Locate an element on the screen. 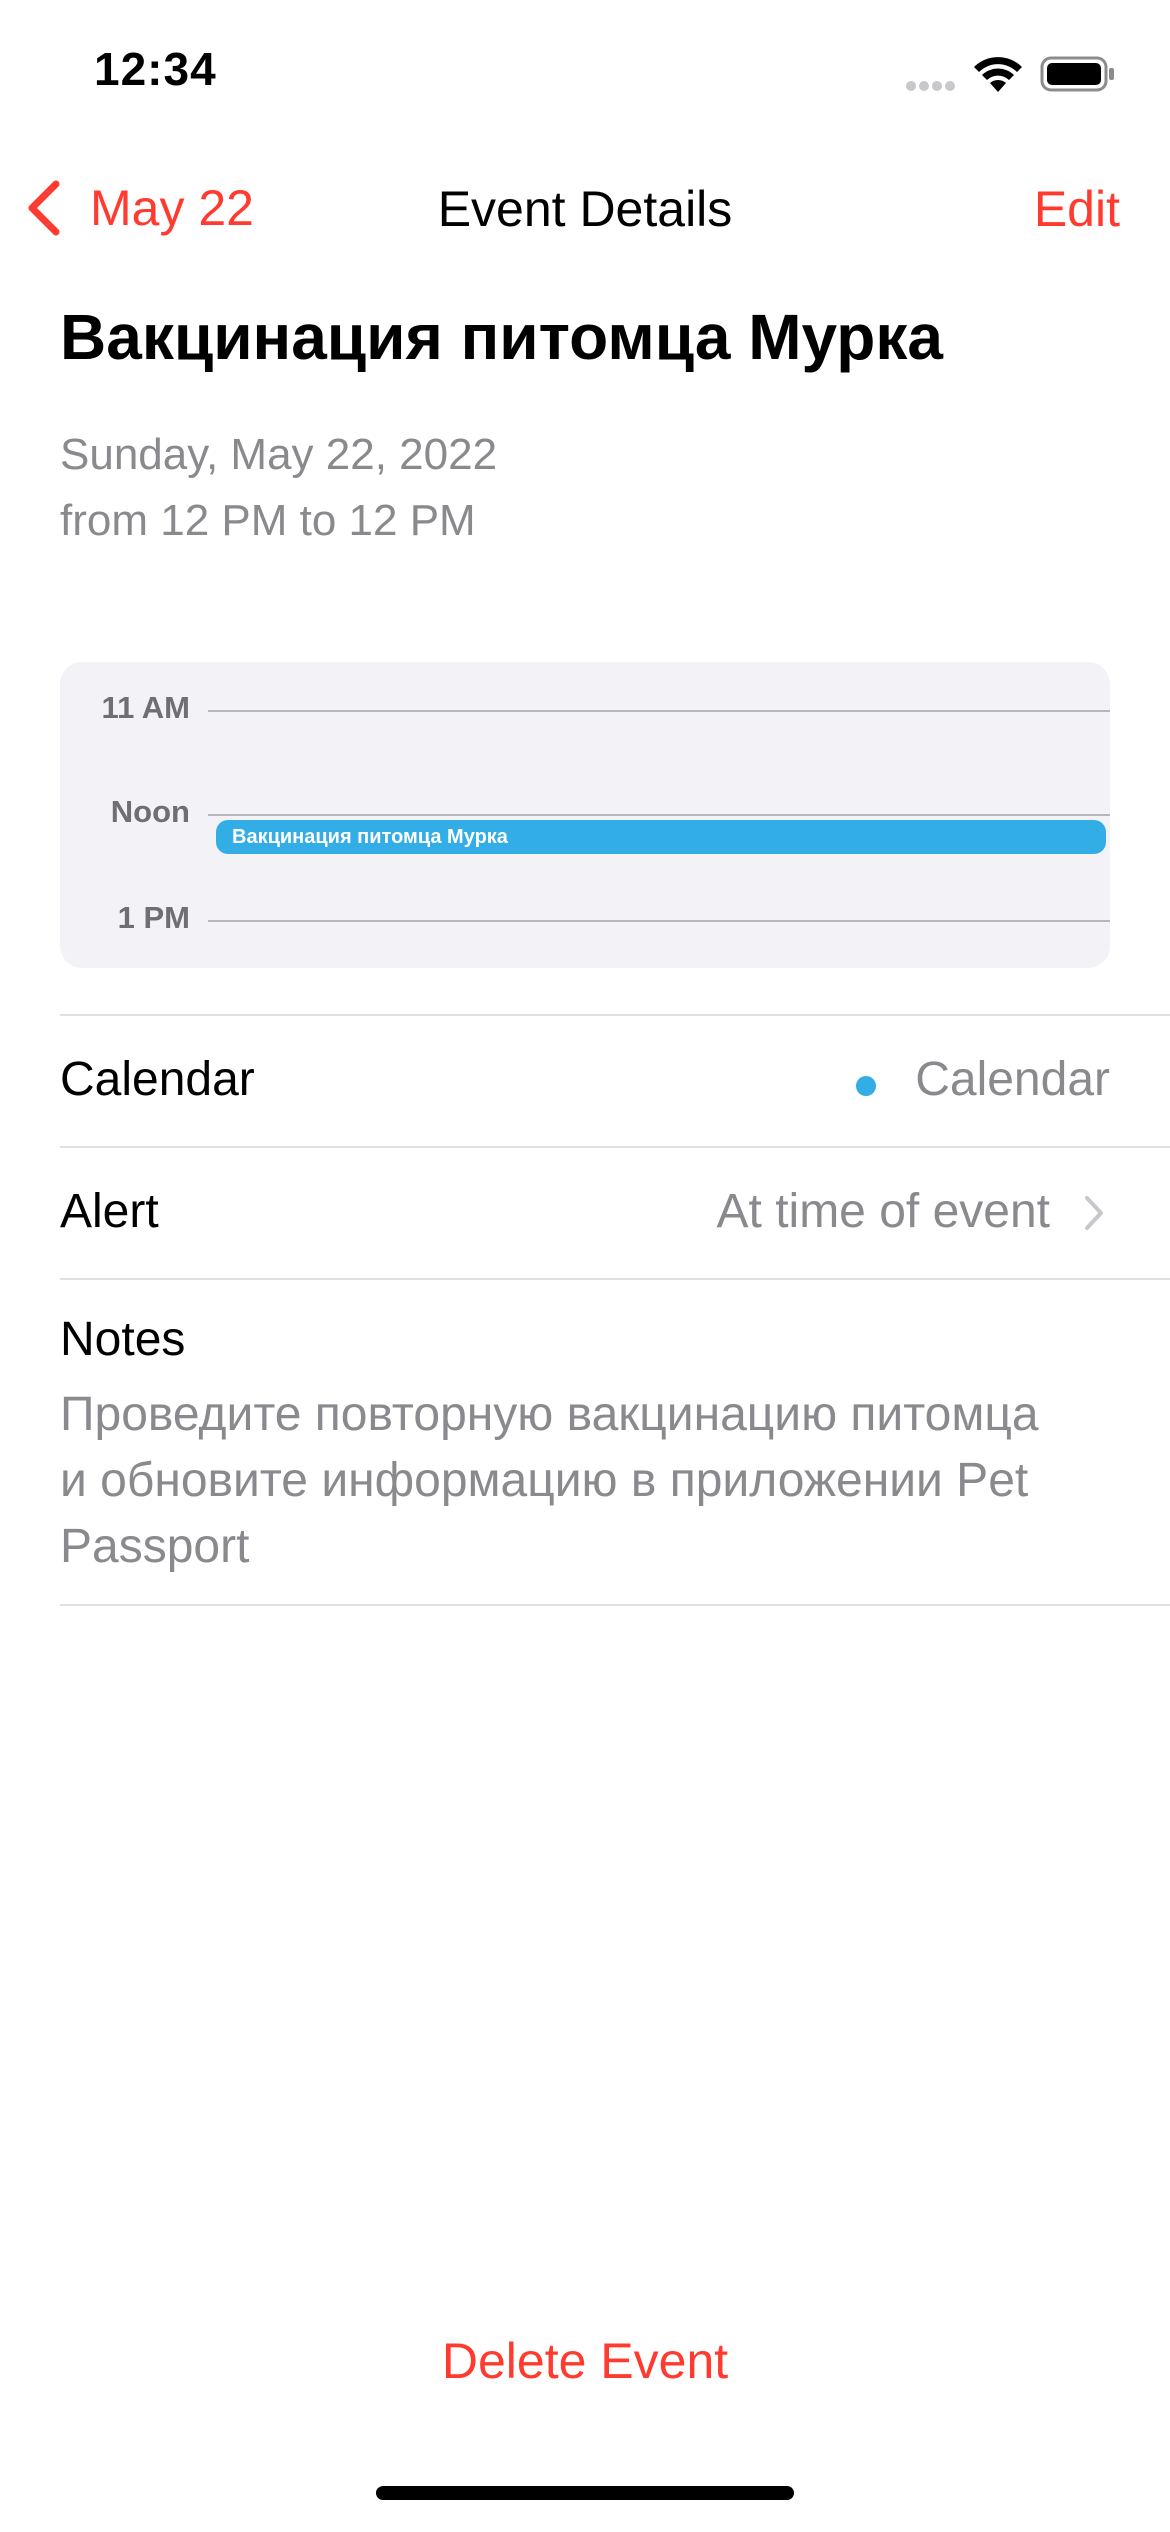  status-time: 12:34 is located at coordinates (155, 69).